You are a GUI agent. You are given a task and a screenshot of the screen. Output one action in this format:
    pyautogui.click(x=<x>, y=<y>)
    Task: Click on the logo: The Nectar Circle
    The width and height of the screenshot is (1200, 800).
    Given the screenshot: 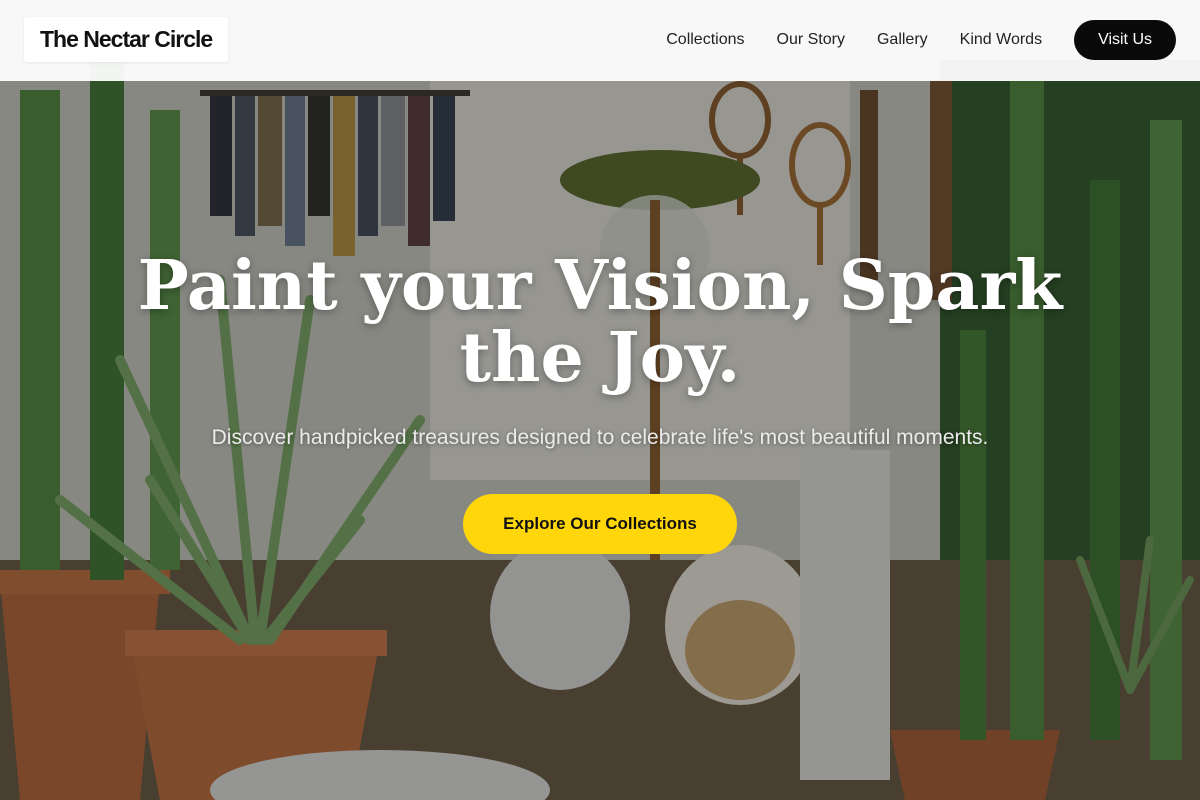 What is the action you would take?
    pyautogui.click(x=126, y=39)
    